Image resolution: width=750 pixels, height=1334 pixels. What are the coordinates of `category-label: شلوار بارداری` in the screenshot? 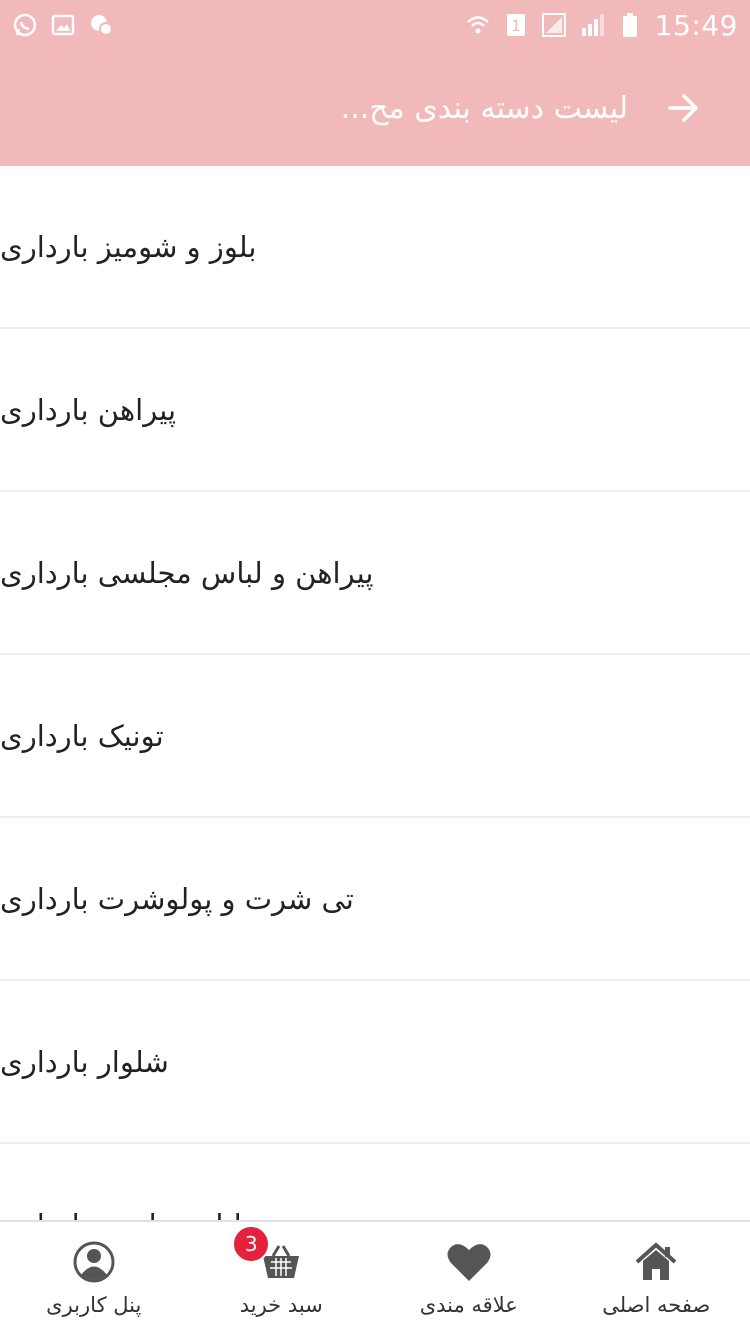 It's located at (84, 1061).